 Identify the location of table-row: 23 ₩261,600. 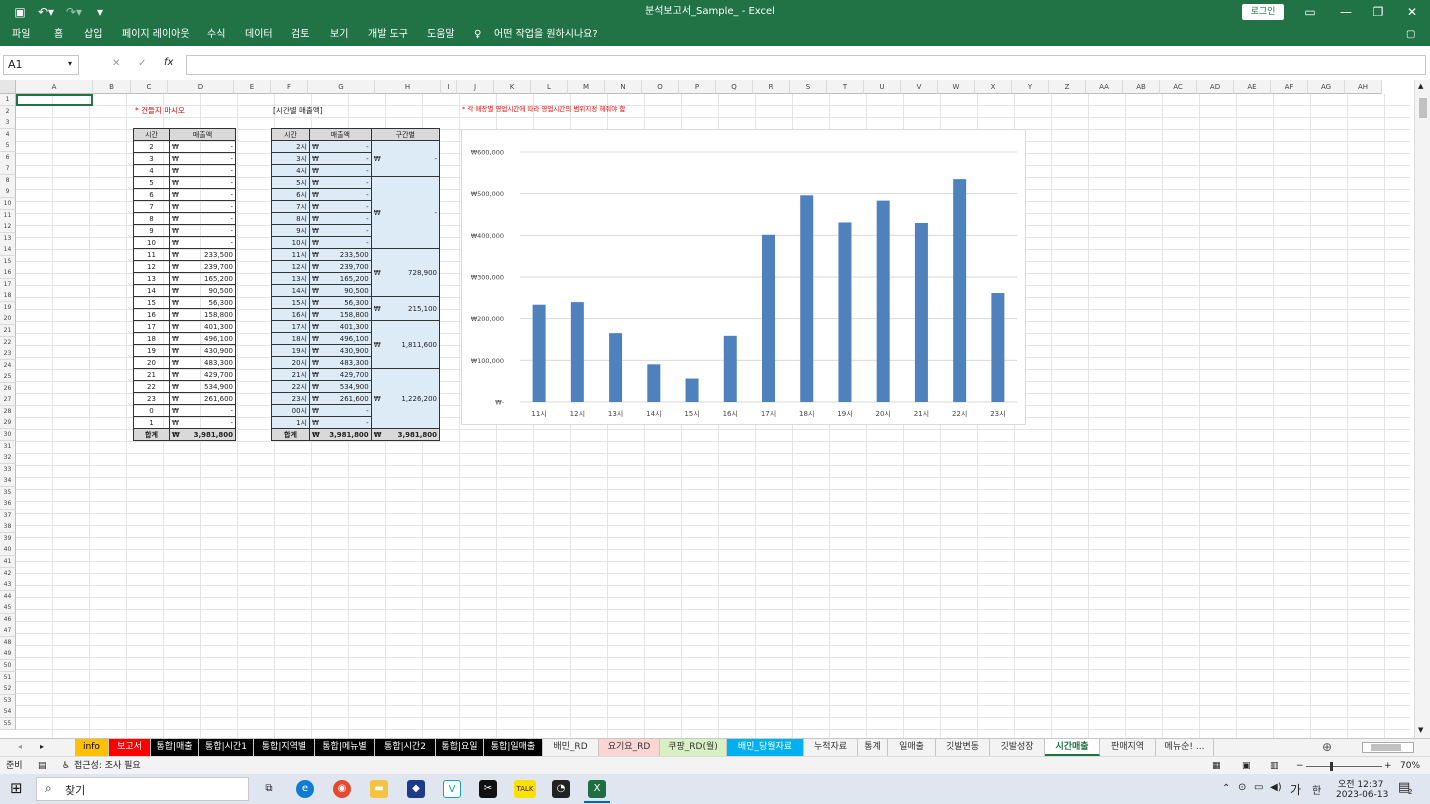
(184, 398).